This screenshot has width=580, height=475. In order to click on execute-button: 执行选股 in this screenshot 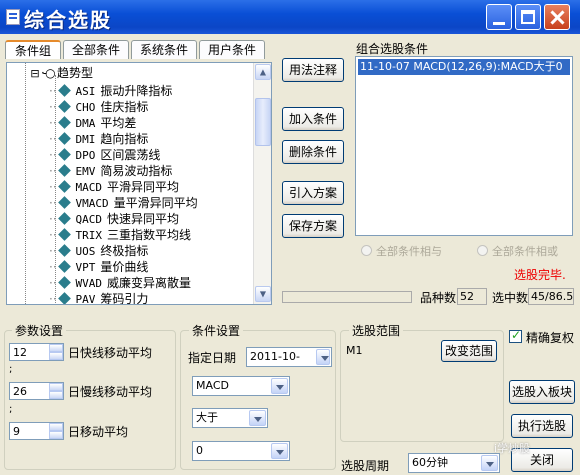, I will do `click(542, 426)`.